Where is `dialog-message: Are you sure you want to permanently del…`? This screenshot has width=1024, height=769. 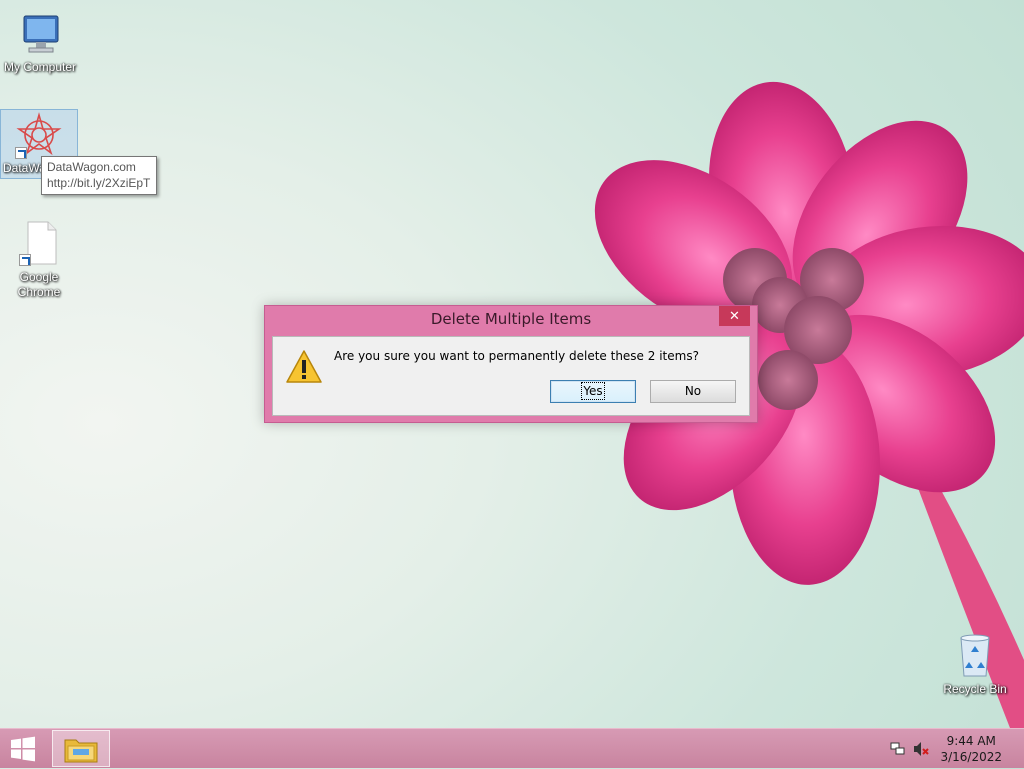
dialog-message: Are you sure you want to permanently del… is located at coordinates (516, 356).